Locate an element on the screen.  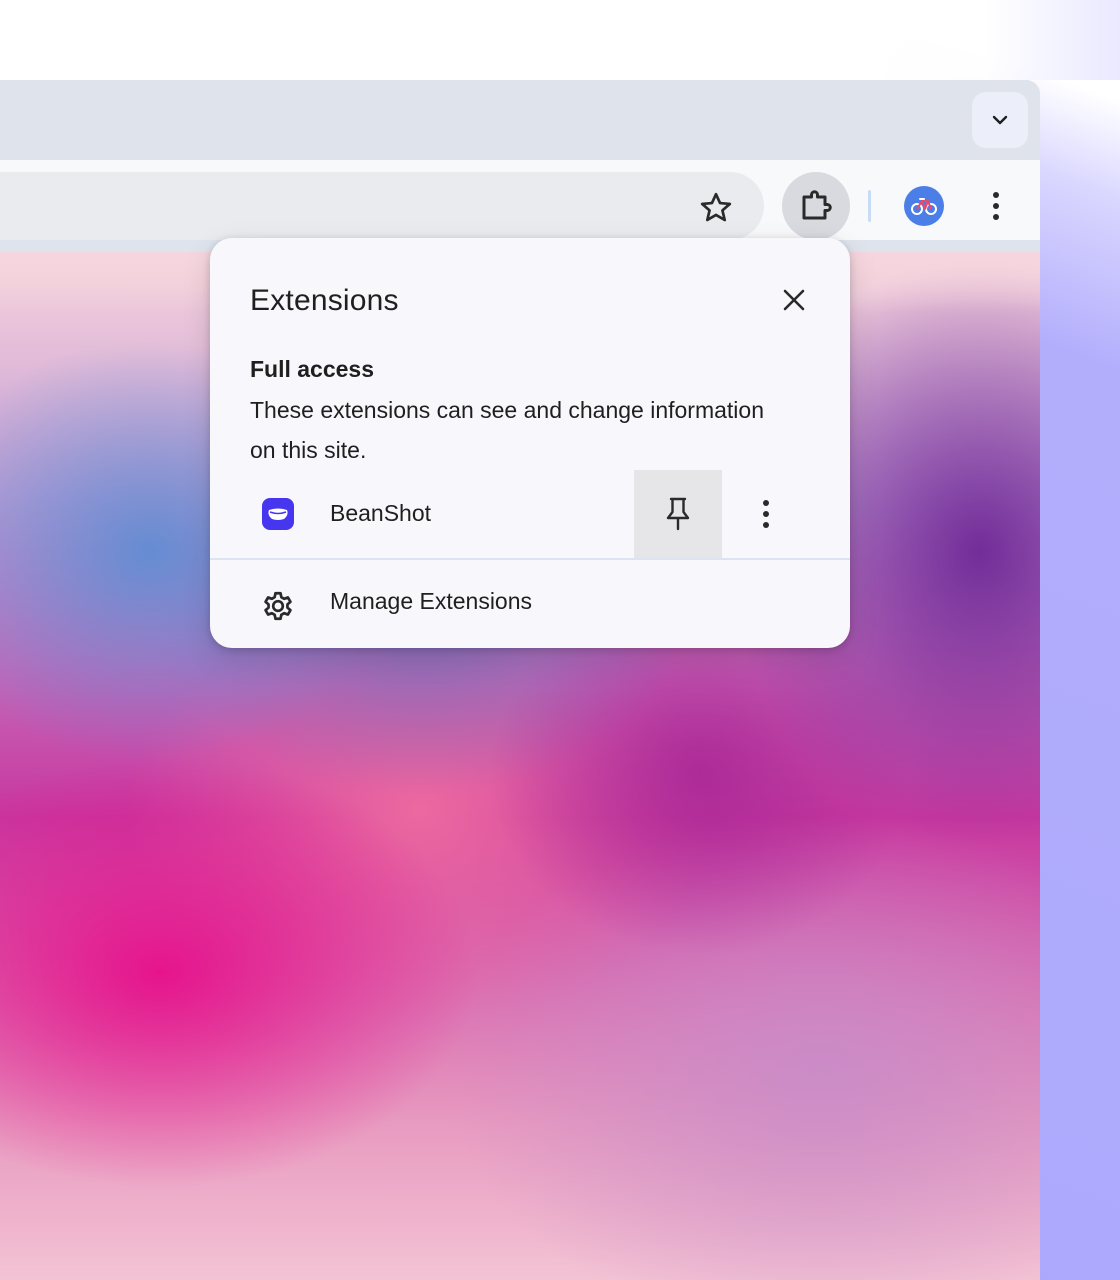
extension-row: BeanShot is located at coordinates (530, 514).